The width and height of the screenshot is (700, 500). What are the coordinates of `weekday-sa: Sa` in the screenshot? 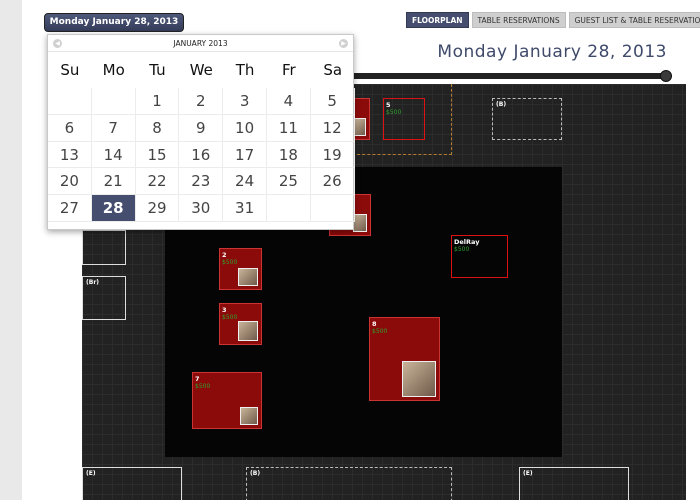 It's located at (333, 70).